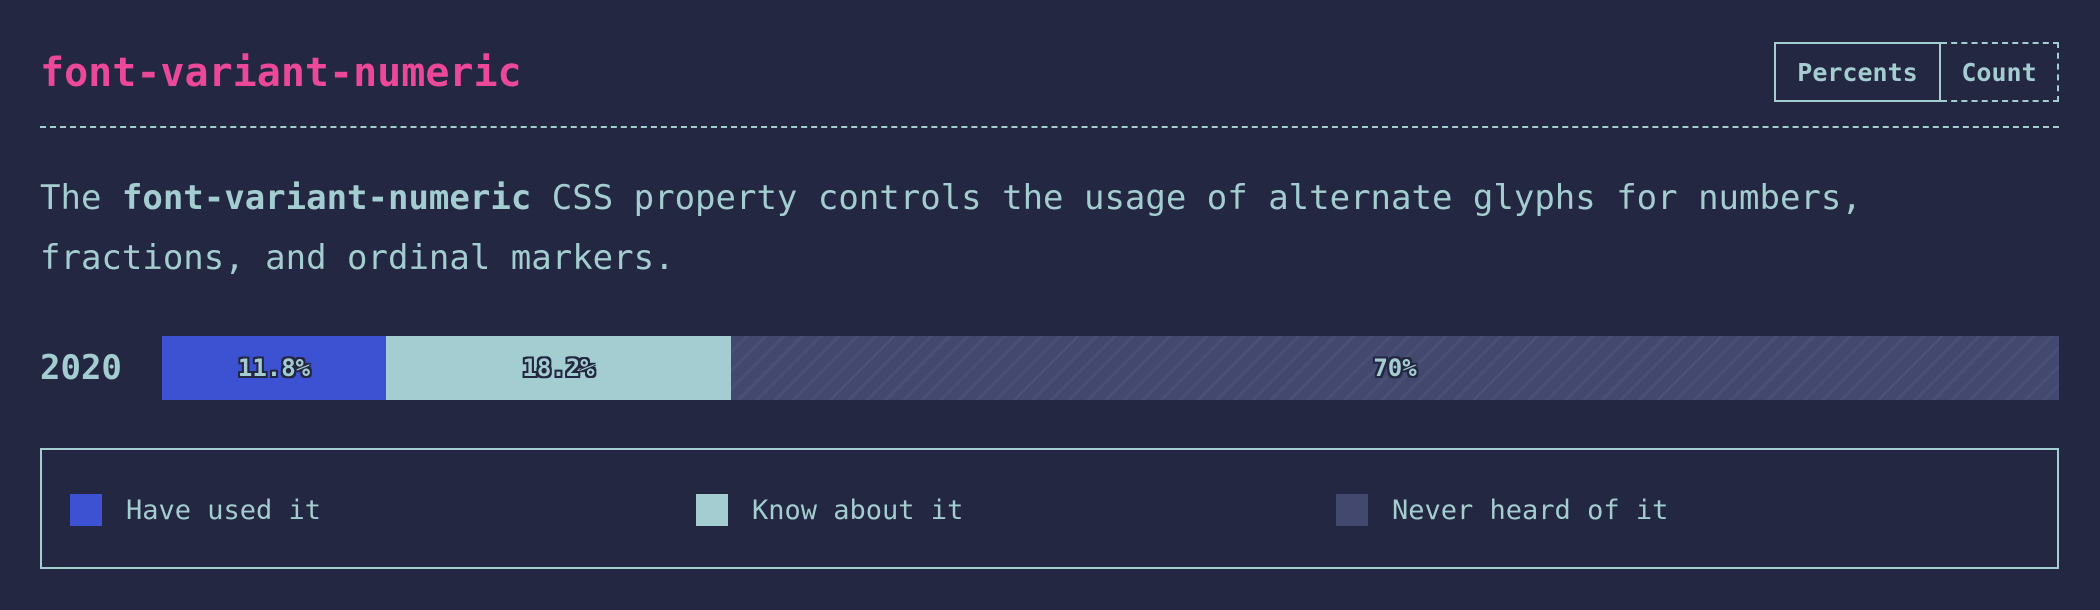 This screenshot has height=610, width=2100. I want to click on bar-segment-never-heard: 70%, so click(1395, 368).